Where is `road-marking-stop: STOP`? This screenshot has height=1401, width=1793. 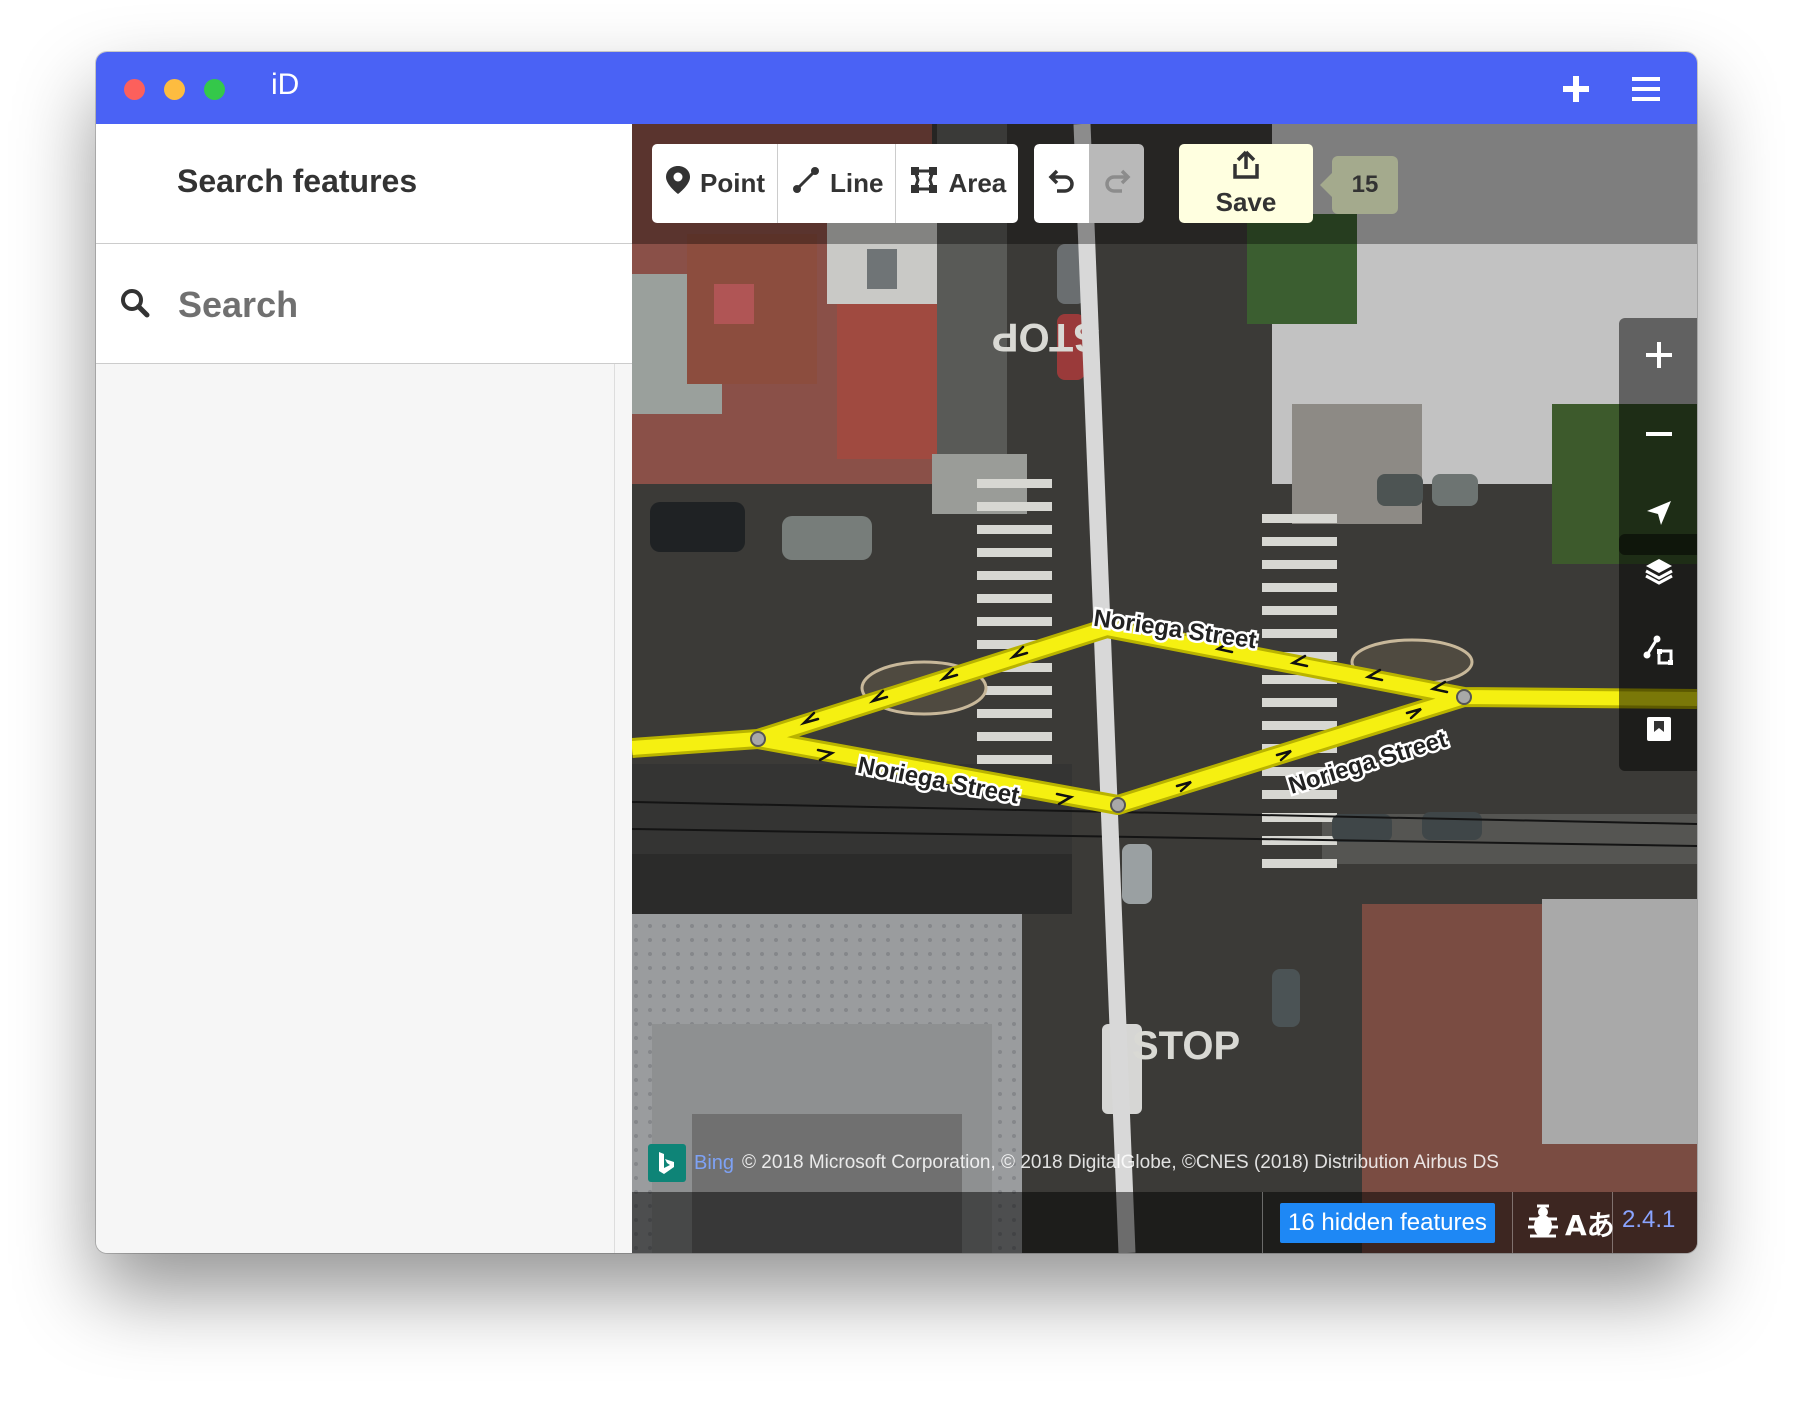 road-marking-stop: STOP is located at coordinates (1186, 1046).